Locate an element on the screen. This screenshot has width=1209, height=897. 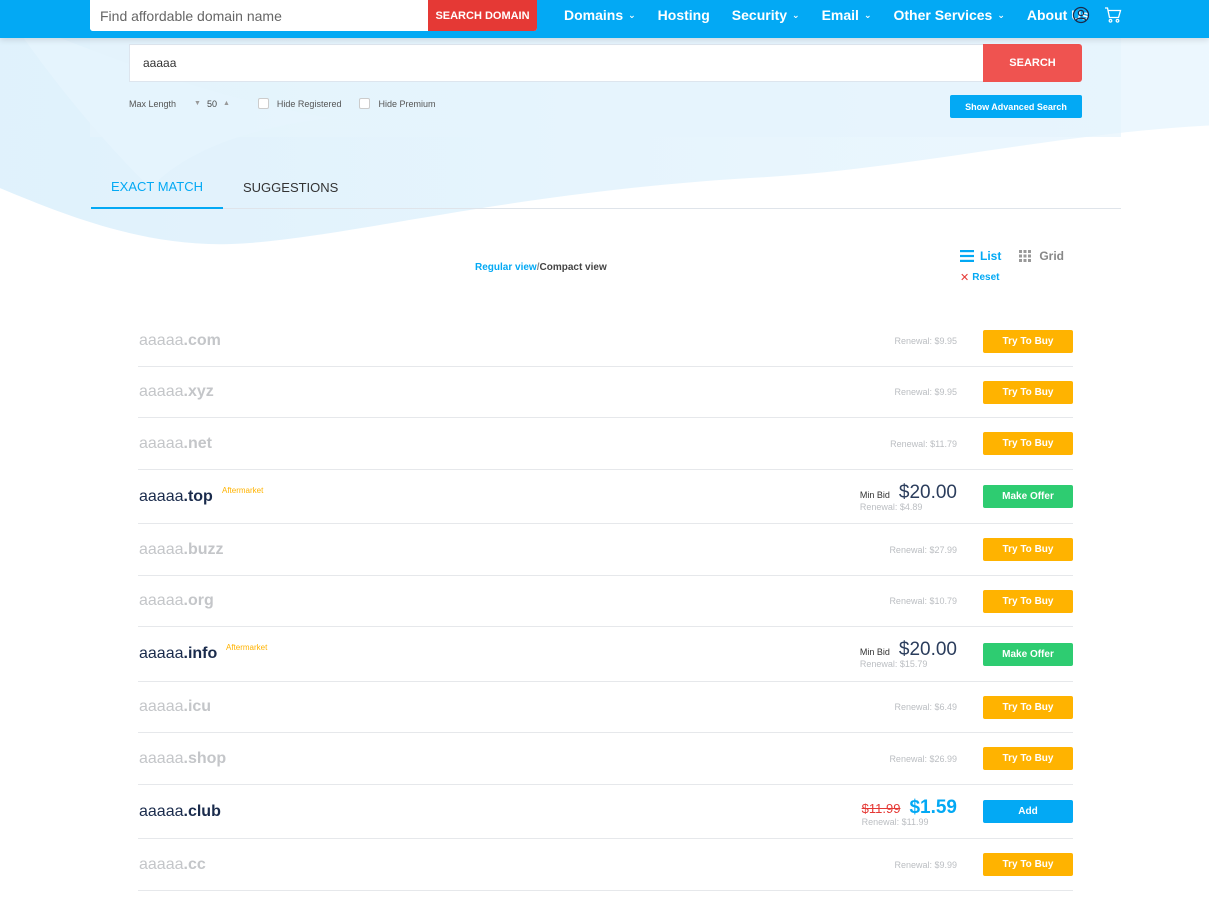
nav-hosting-label: Hosting is located at coordinates (683, 15).